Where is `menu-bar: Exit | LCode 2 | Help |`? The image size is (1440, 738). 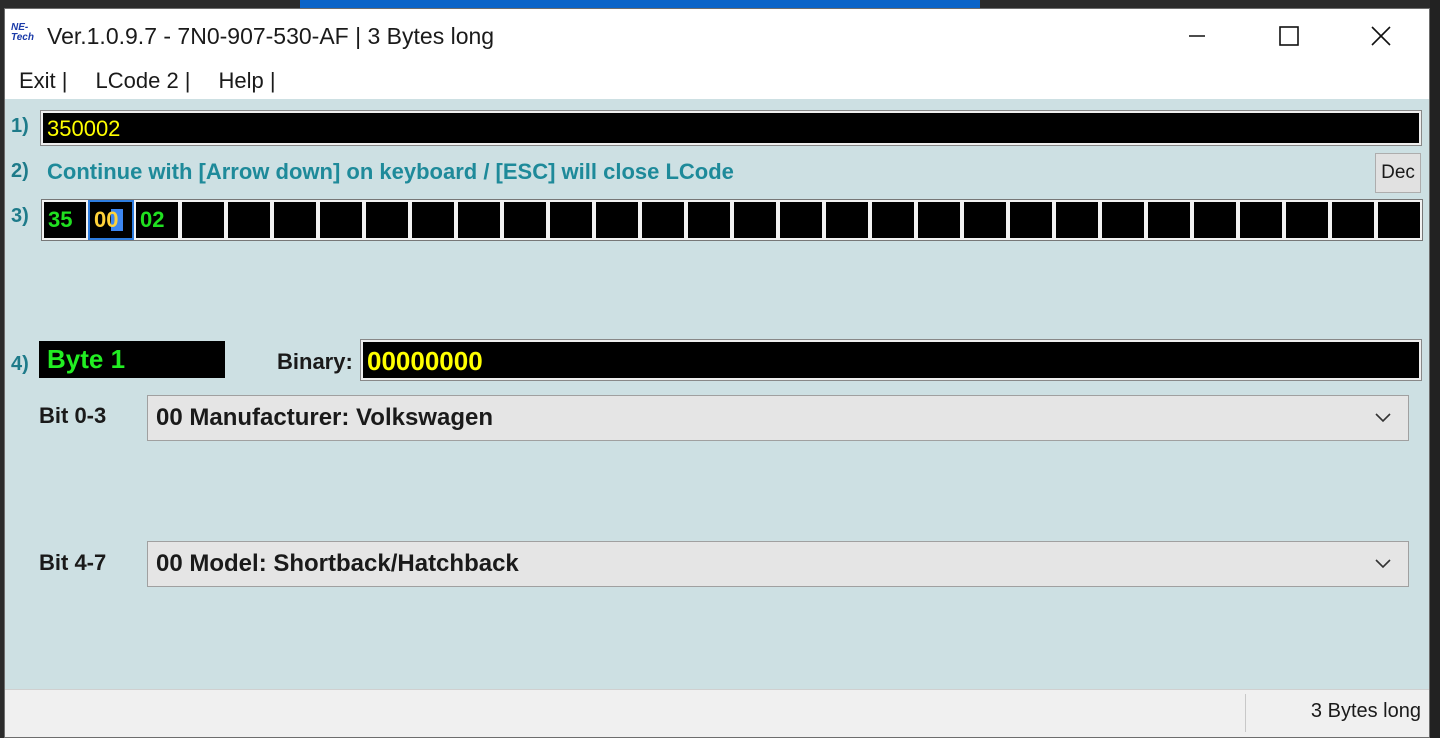 menu-bar: Exit | LCode 2 | Help | is located at coordinates (717, 81).